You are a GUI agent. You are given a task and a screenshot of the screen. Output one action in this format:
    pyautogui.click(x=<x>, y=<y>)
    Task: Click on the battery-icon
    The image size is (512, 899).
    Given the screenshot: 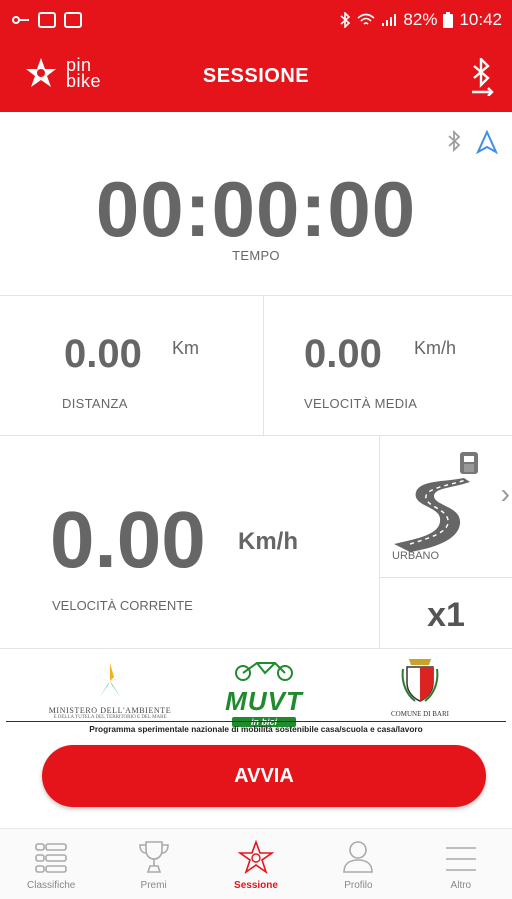 What is the action you would take?
    pyautogui.click(x=448, y=20)
    